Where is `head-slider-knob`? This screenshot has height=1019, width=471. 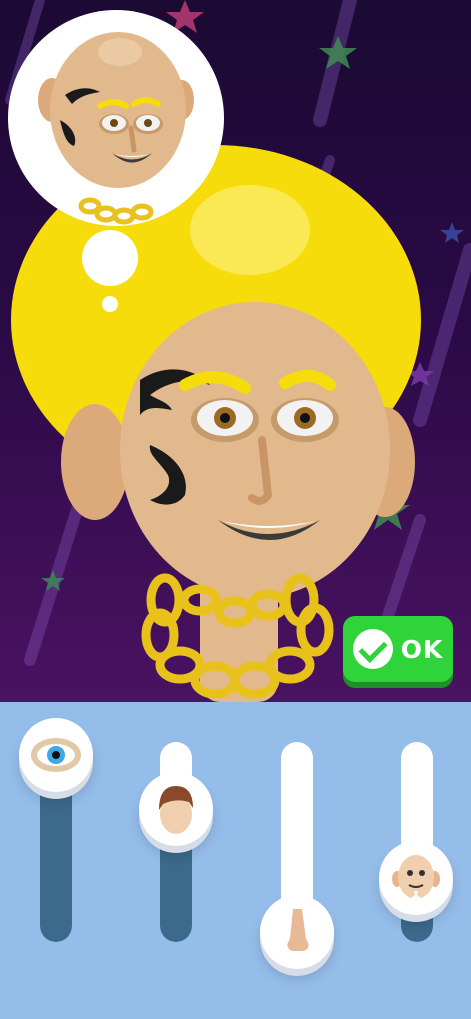 head-slider-knob is located at coordinates (416, 878).